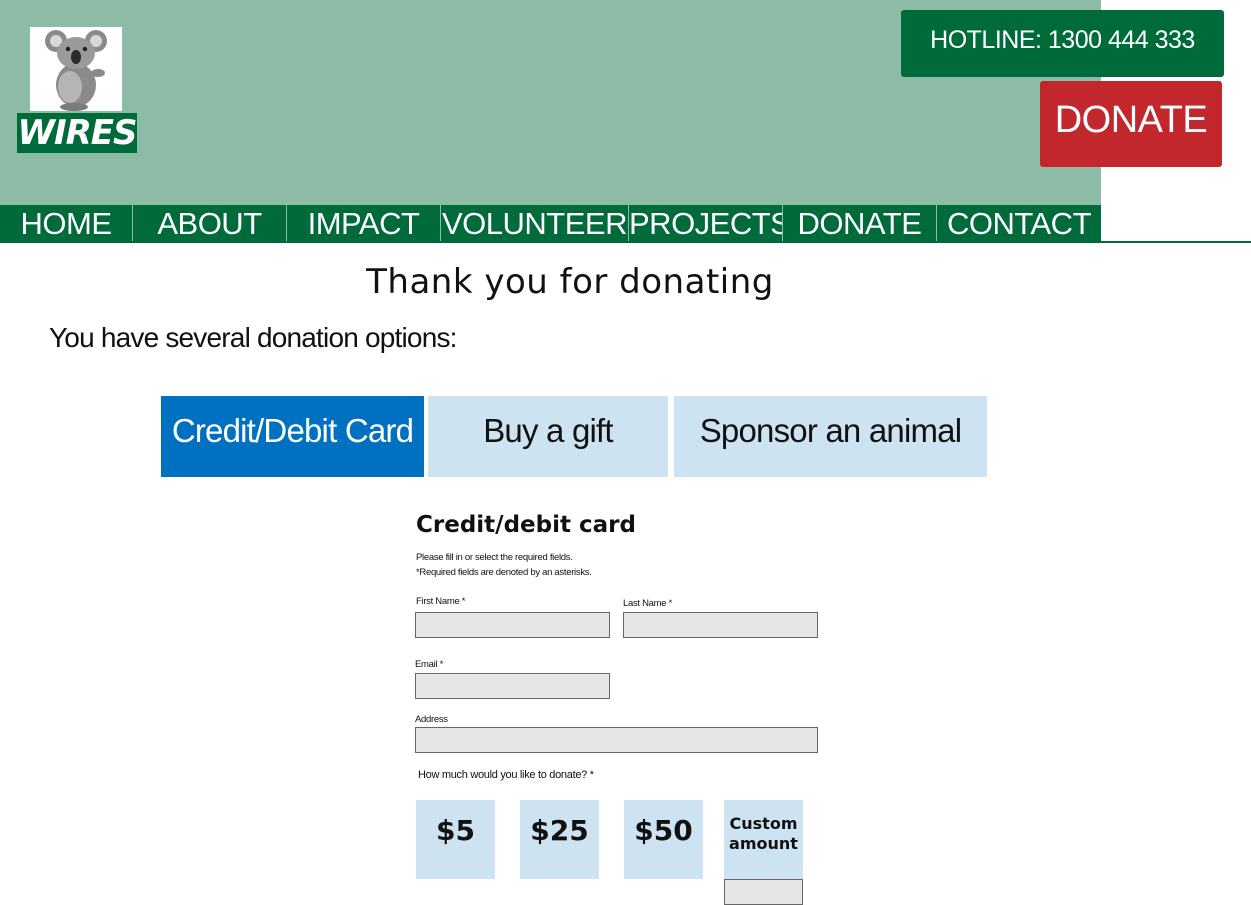  I want to click on tab-buy-a-gift: Buy a gift, so click(548, 436).